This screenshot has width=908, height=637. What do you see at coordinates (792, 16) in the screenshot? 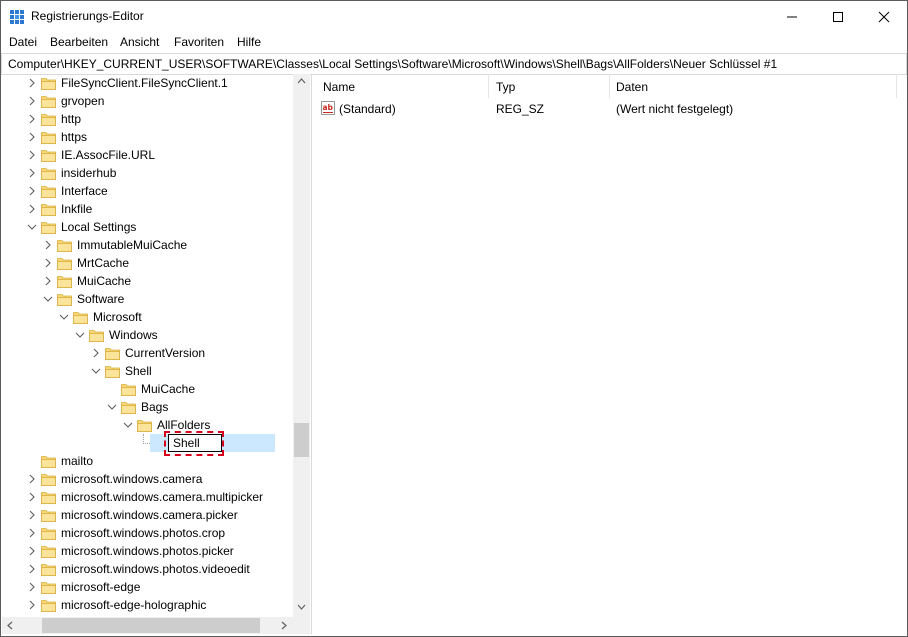
I see `minimize-button` at bounding box center [792, 16].